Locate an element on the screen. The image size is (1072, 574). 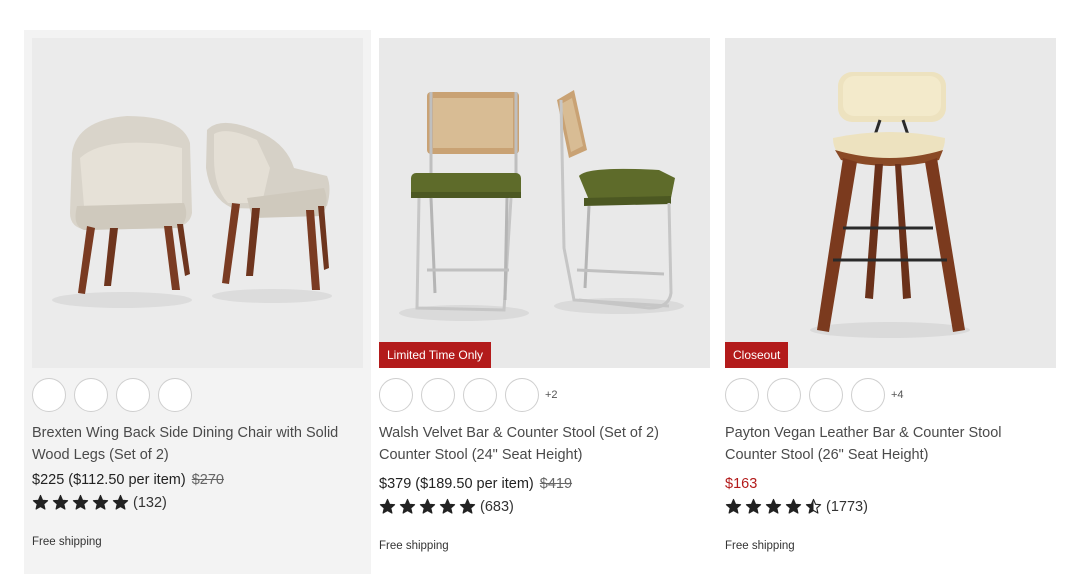
original-price: $419 is located at coordinates (556, 484).